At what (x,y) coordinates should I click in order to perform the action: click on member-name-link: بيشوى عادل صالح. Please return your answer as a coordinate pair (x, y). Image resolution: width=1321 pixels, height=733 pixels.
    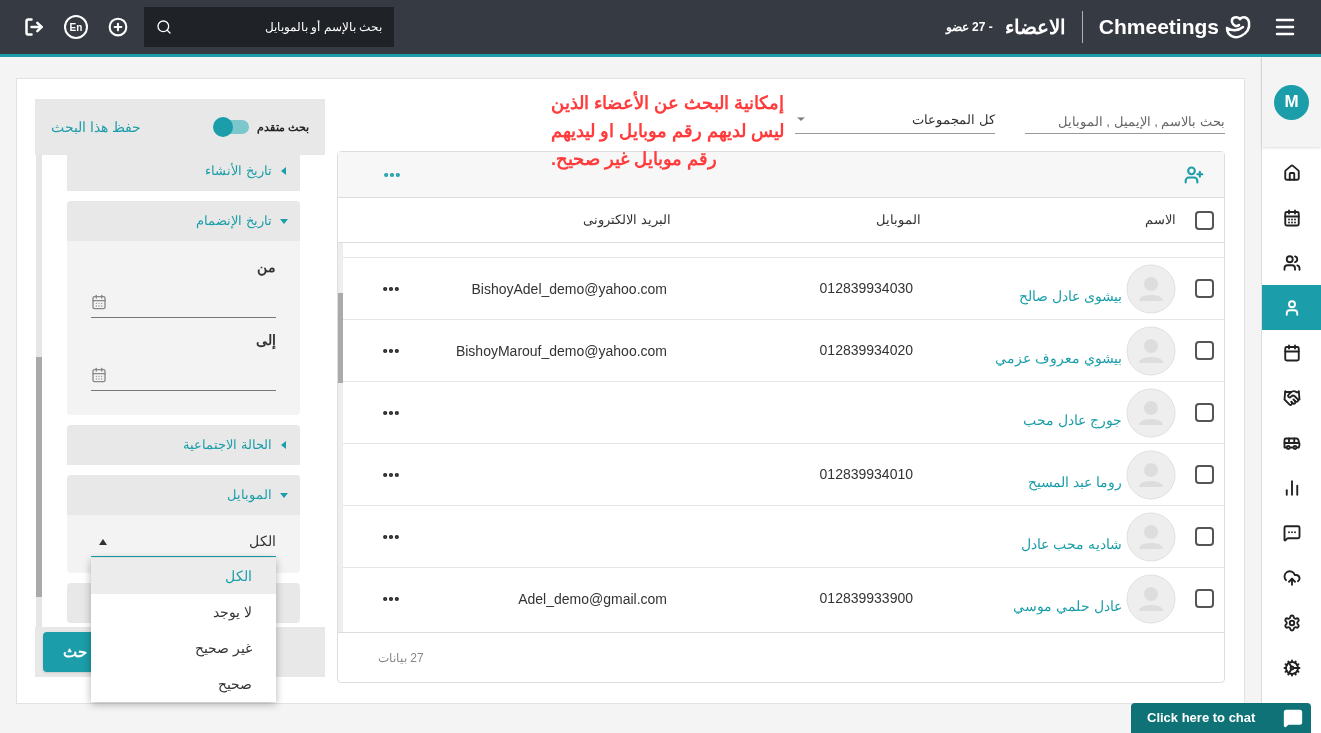
    Looking at the image, I should click on (1070, 296).